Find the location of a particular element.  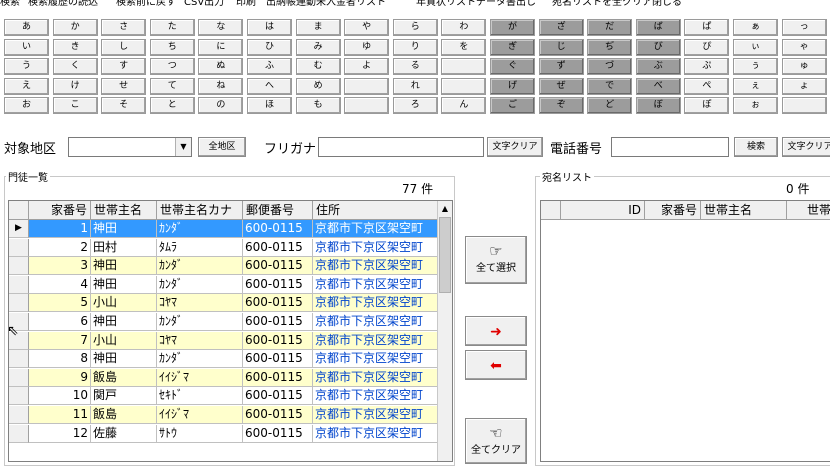

kana-button: る is located at coordinates (415, 67).